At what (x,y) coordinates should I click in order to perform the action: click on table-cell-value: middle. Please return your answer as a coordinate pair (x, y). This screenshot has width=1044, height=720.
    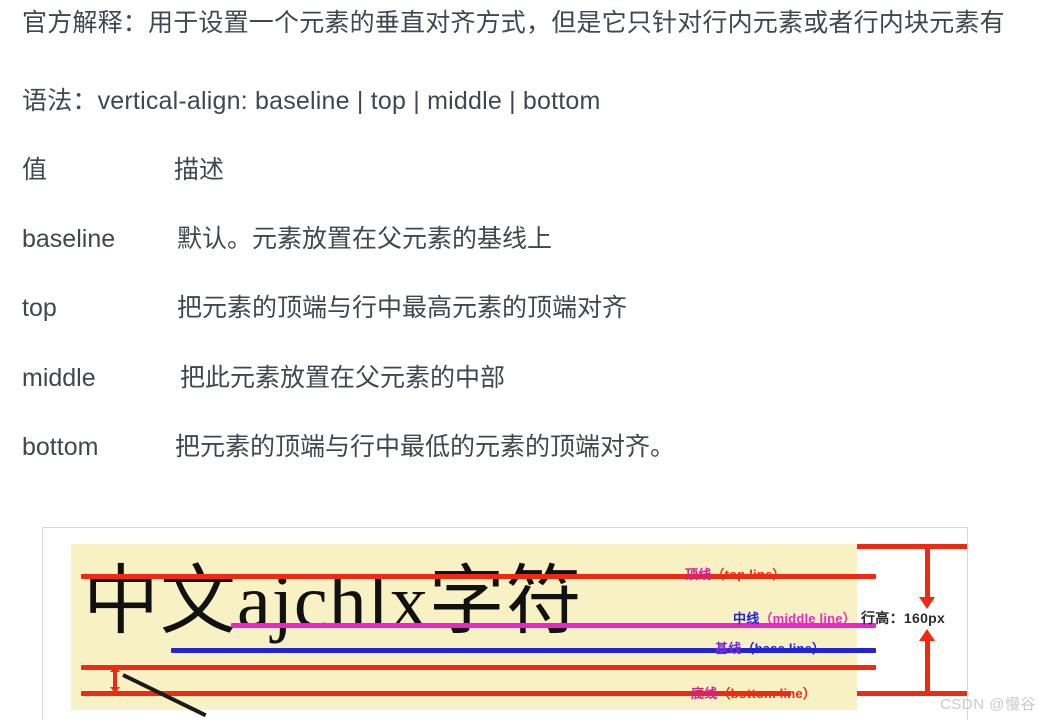
    Looking at the image, I should click on (59, 378).